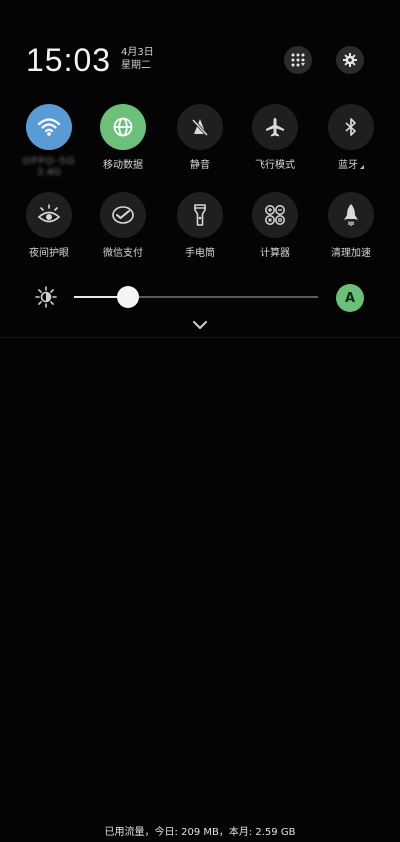  I want to click on calculator-icon, so click(275, 215).